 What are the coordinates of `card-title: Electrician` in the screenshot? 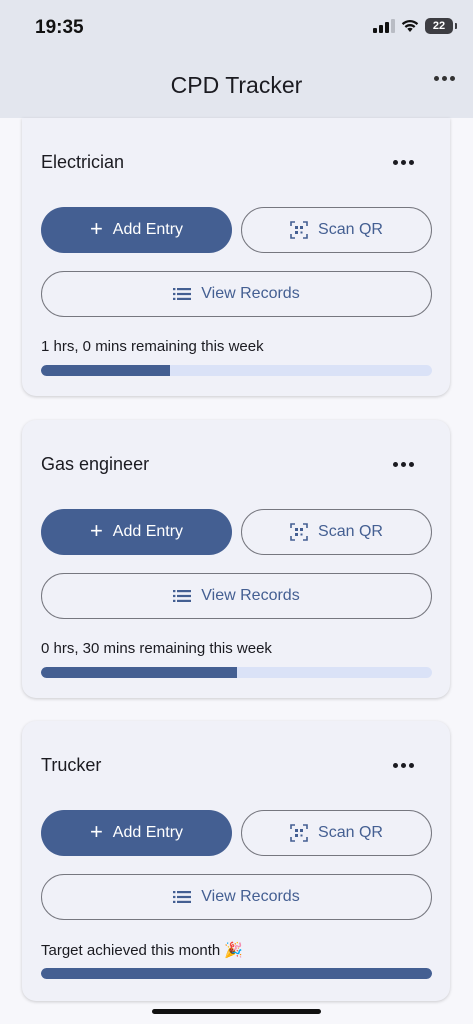 It's located at (83, 162).